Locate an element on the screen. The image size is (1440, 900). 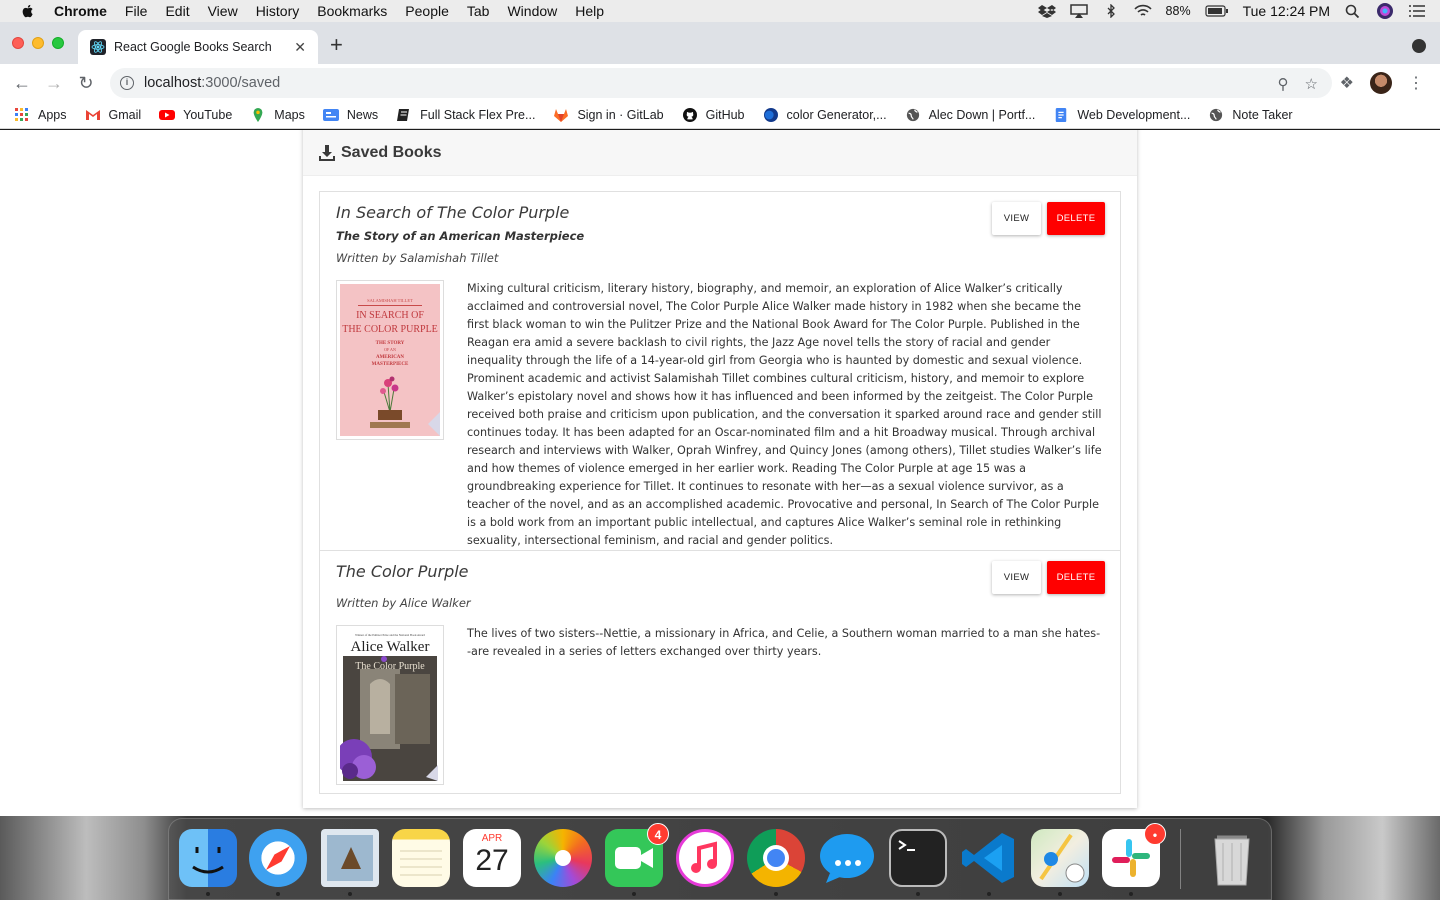
photos-icon is located at coordinates (563, 858).